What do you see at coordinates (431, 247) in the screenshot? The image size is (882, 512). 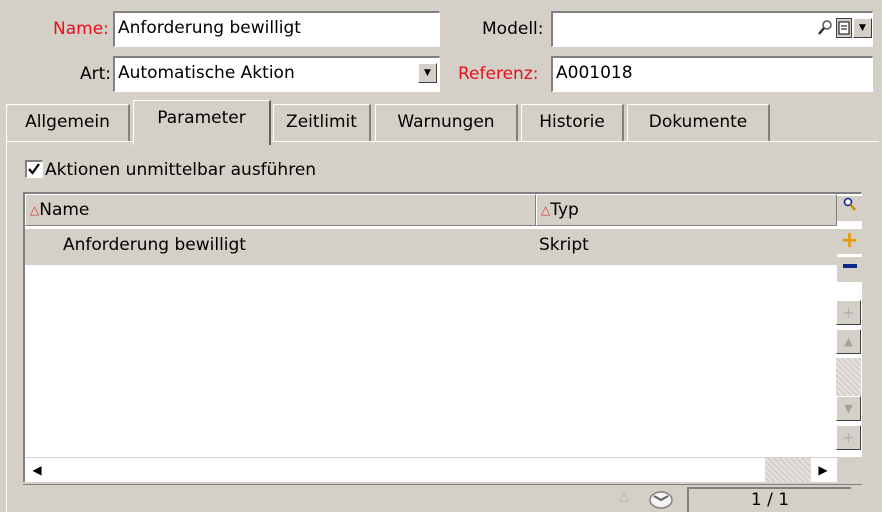 I see `table-row: Anforderung bewilligt Skript` at bounding box center [431, 247].